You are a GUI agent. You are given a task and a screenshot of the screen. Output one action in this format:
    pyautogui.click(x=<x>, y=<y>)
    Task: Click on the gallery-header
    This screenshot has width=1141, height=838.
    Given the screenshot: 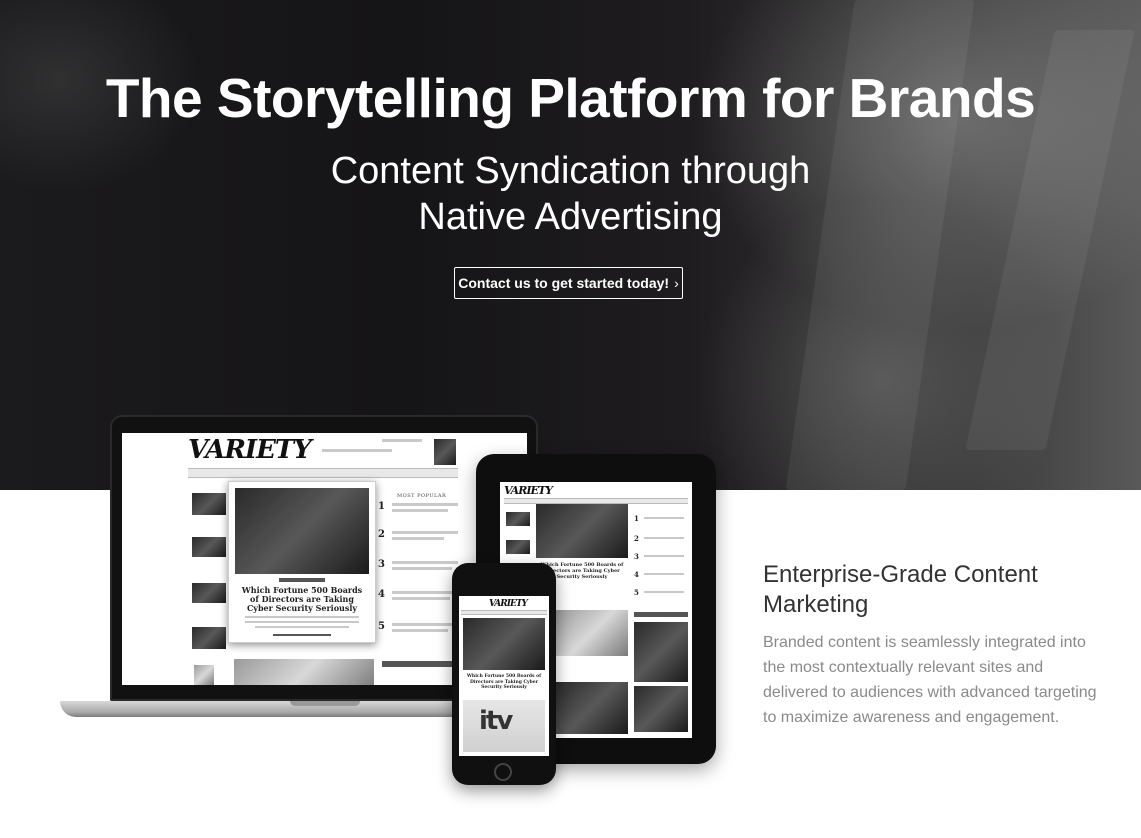 What is the action you would take?
    pyautogui.click(x=661, y=614)
    